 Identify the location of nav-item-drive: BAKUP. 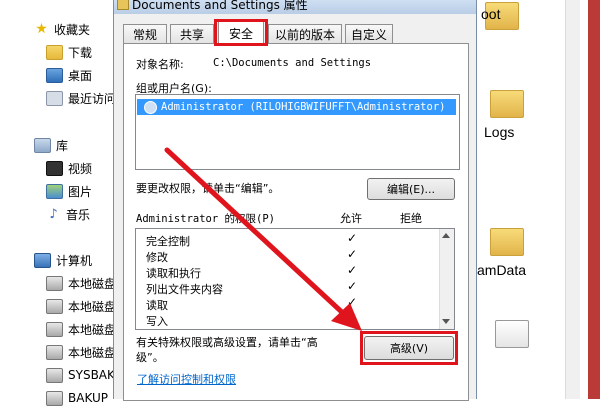
(77, 398).